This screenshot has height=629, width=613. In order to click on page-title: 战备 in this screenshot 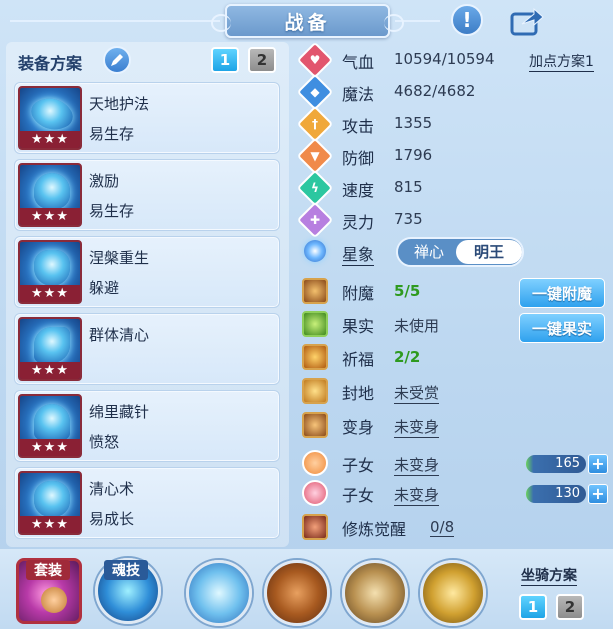, I will do `click(307, 22)`.